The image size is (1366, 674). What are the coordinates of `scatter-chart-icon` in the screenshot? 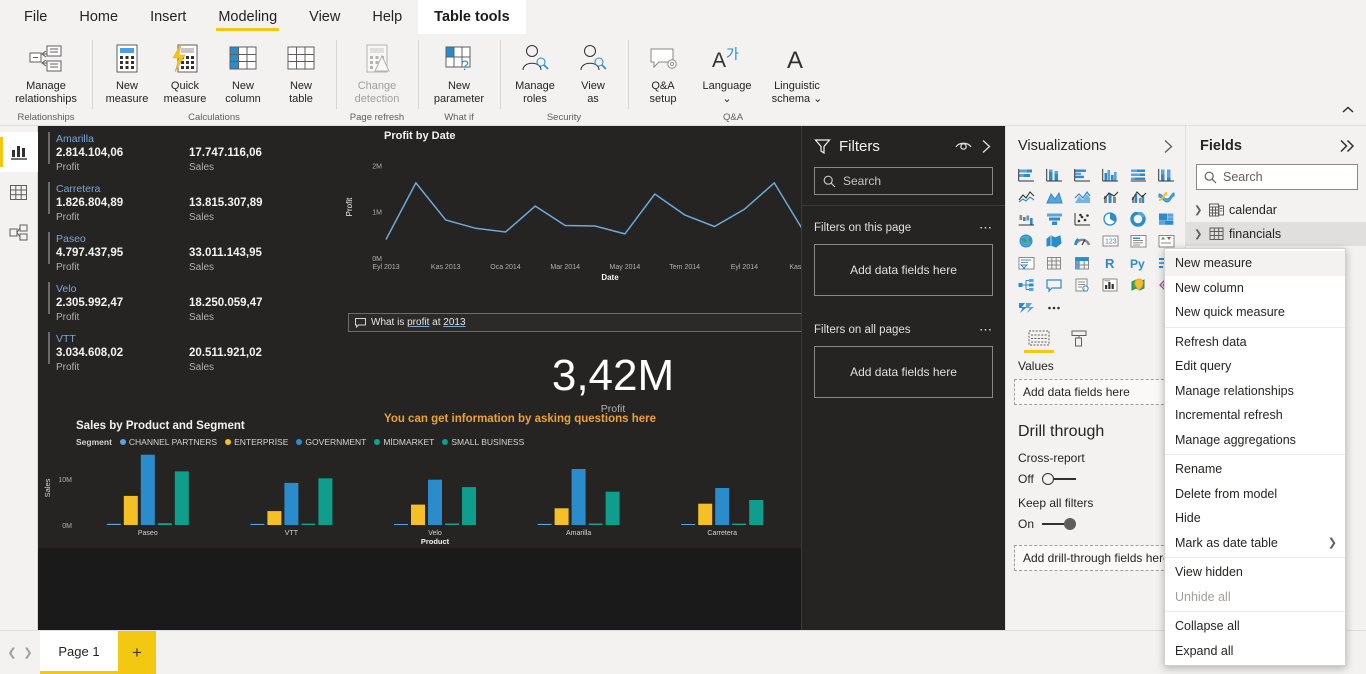 It's located at (1082, 219).